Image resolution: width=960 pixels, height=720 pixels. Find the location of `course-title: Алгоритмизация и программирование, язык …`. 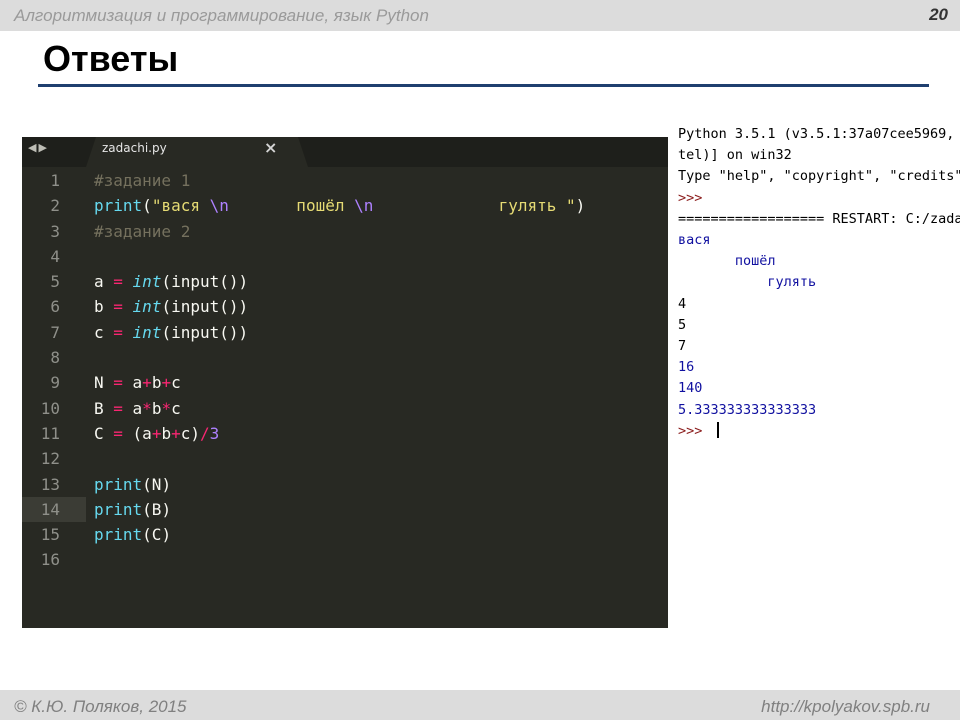

course-title: Алгоритмизация и программирование, язык … is located at coordinates (221, 15).